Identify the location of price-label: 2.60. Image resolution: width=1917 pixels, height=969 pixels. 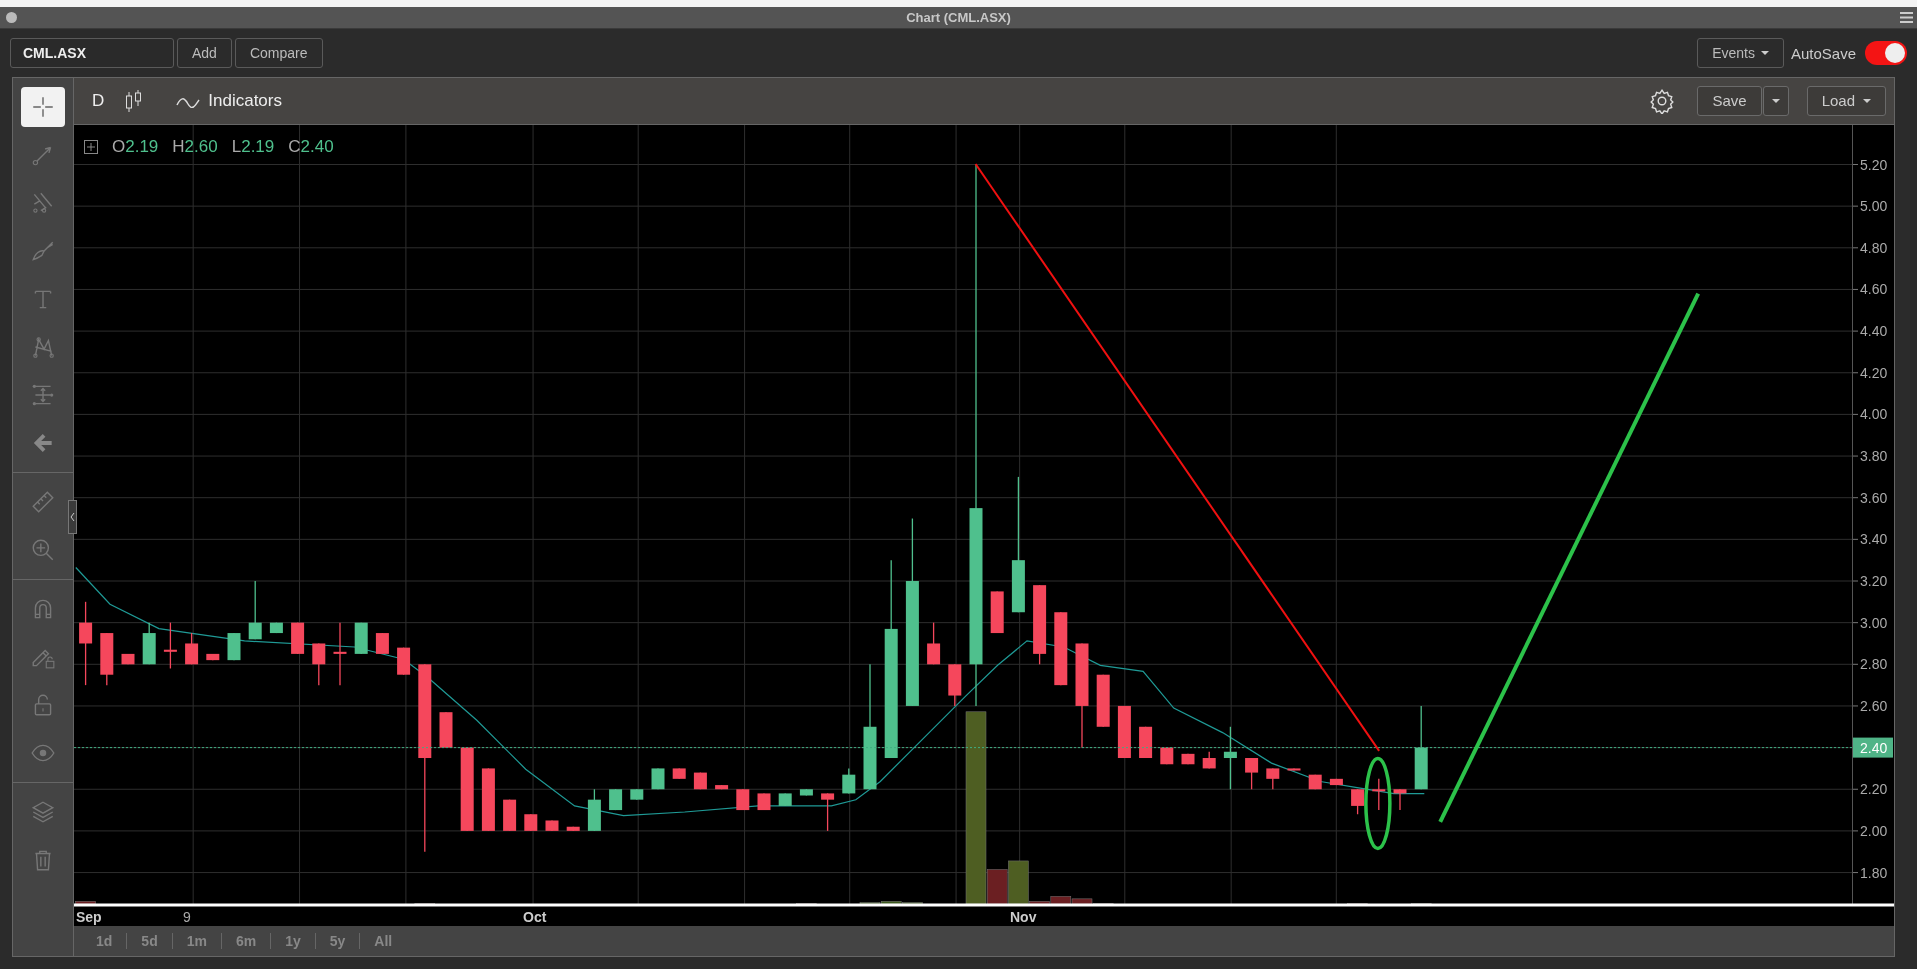
(1874, 705).